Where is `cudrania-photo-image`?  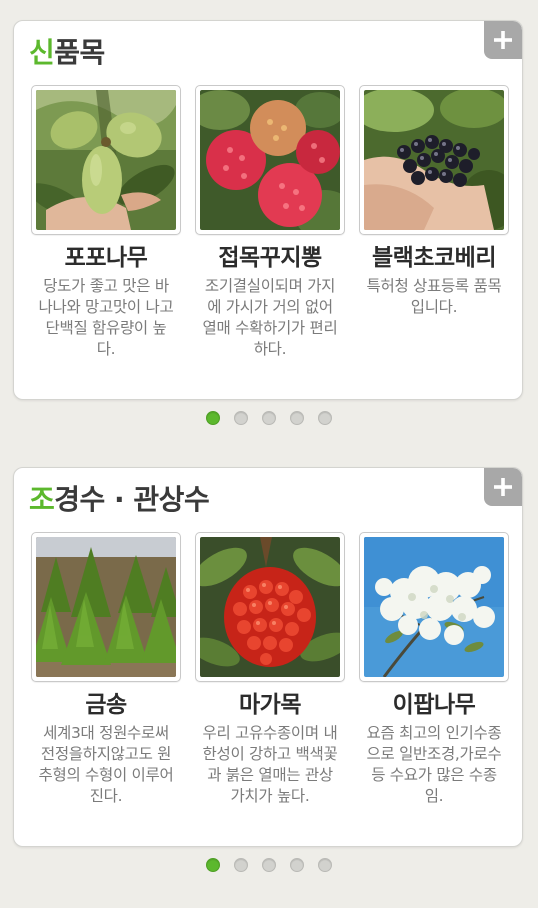 cudrania-photo-image is located at coordinates (270, 160).